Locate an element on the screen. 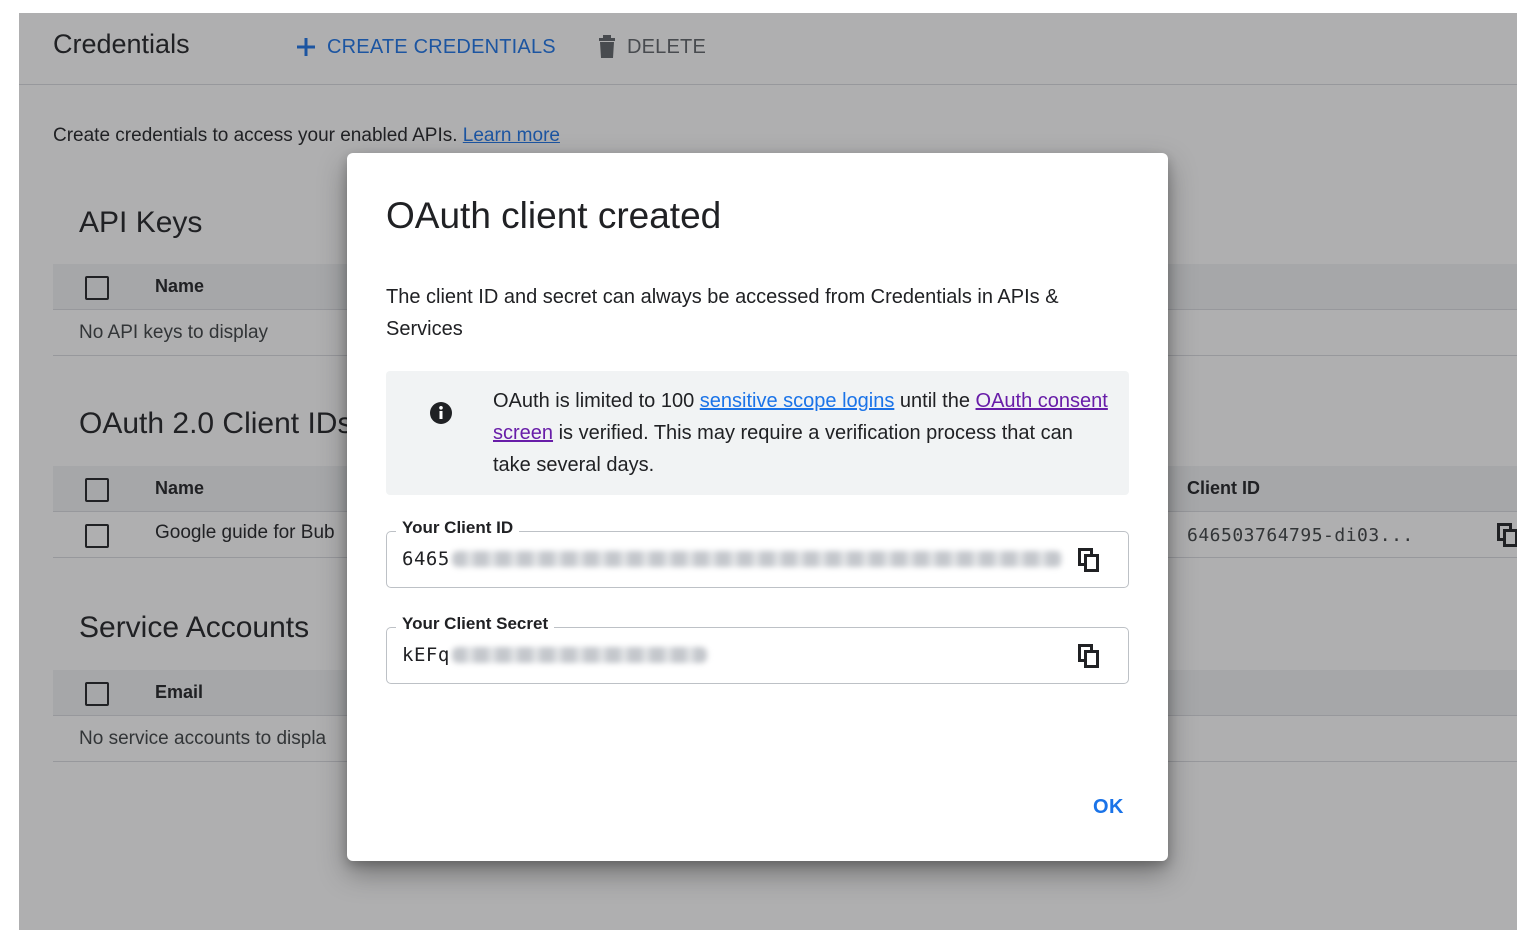  client-id-value: 6465 is located at coordinates (732, 559).